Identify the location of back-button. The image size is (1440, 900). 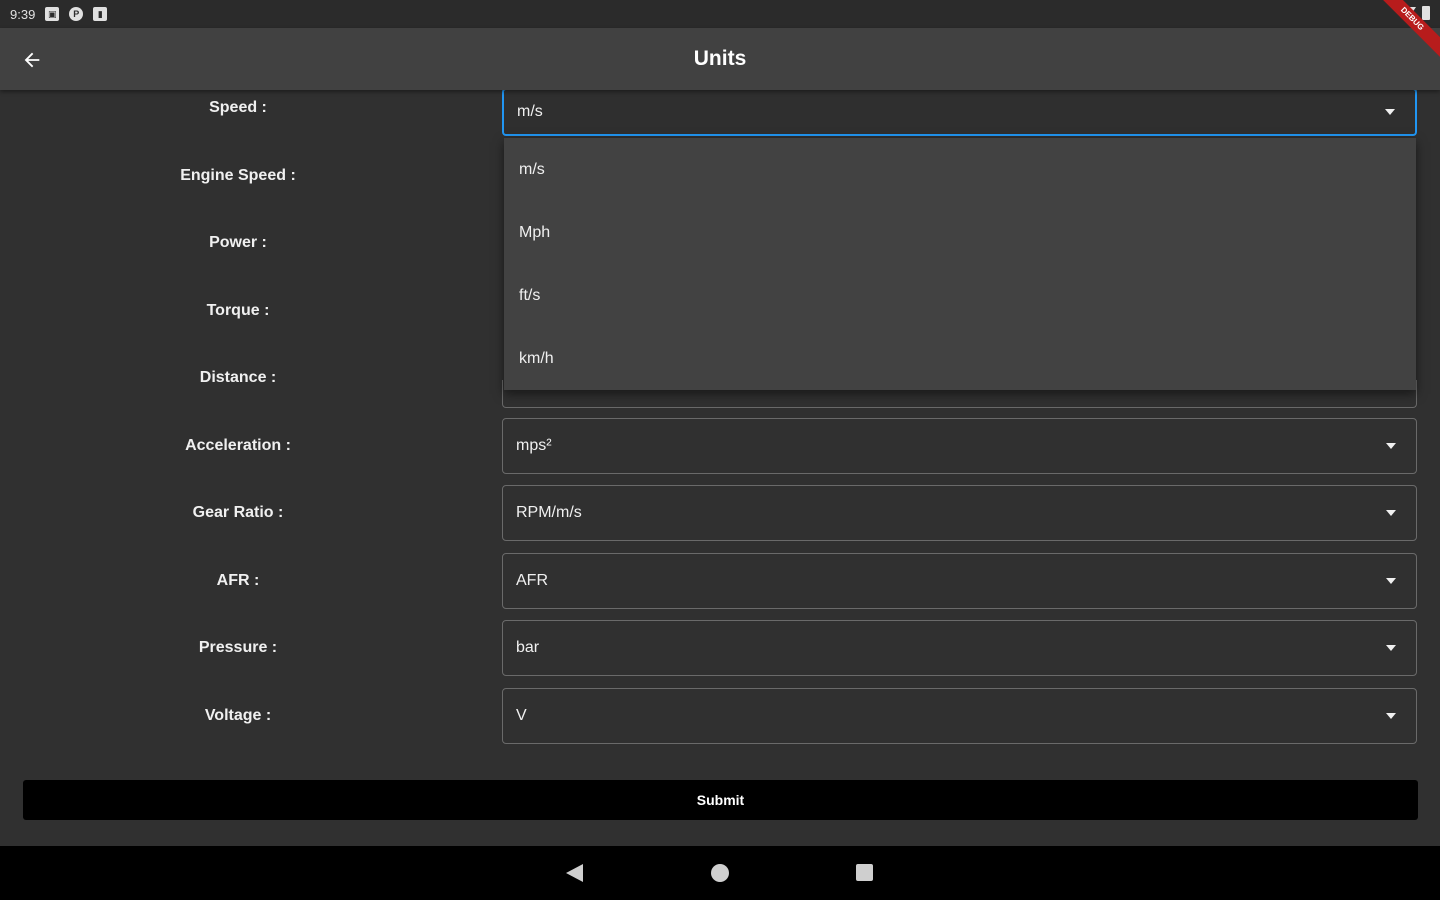
(32, 60).